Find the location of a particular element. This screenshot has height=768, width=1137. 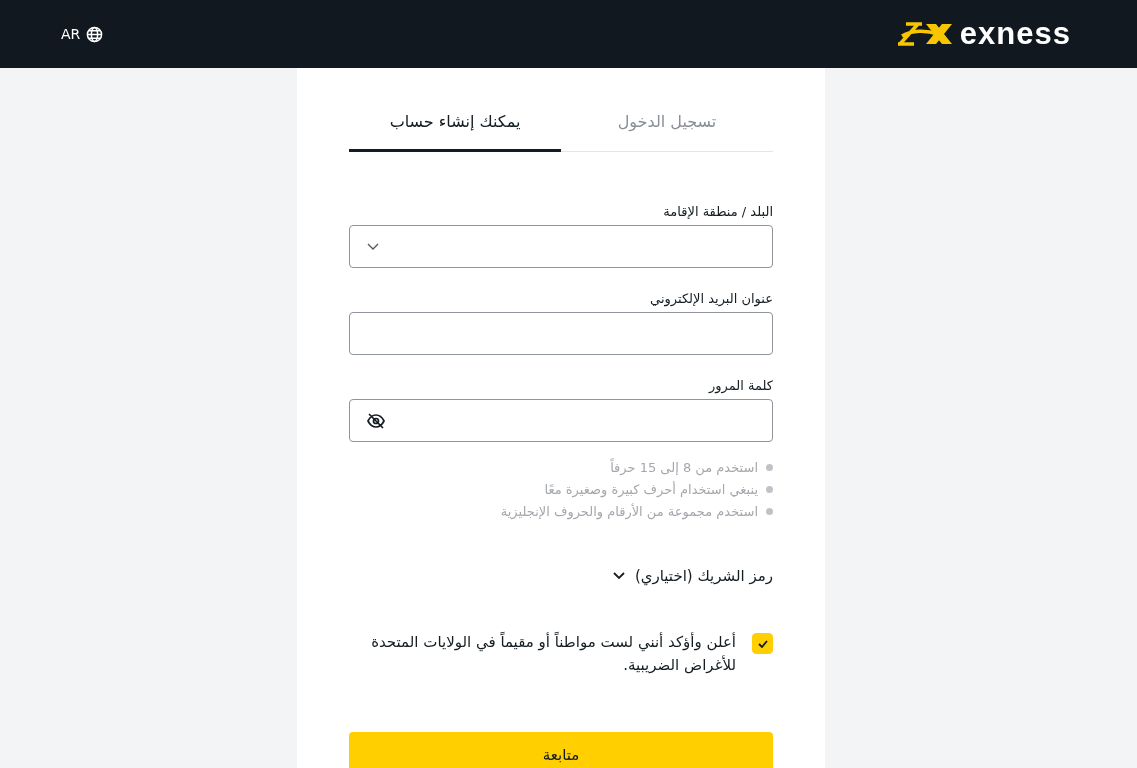

continue-button: متابعة is located at coordinates (561, 750).